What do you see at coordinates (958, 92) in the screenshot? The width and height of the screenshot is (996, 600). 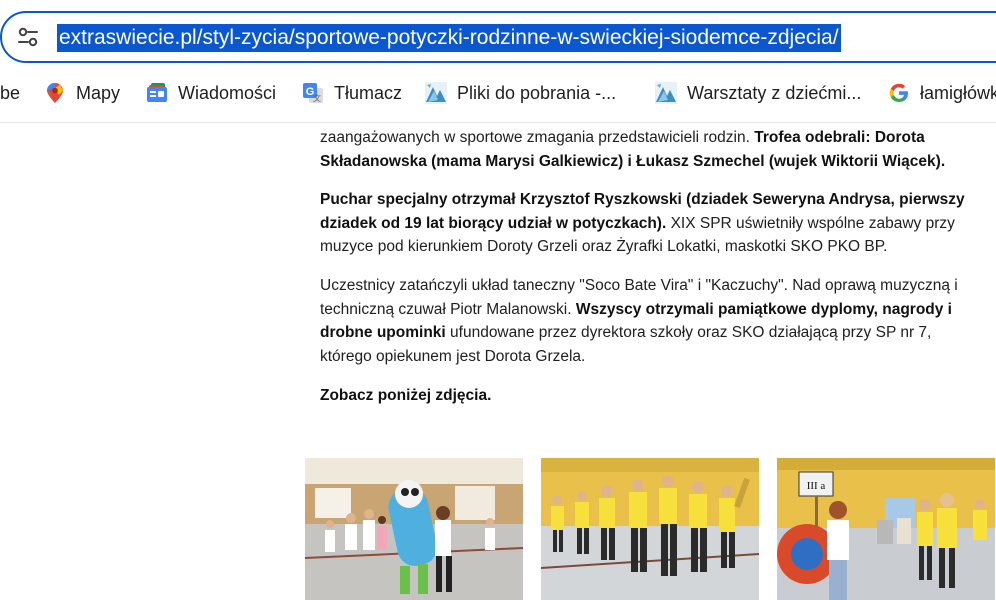 I see `bookmark-label: łamigłówk` at bounding box center [958, 92].